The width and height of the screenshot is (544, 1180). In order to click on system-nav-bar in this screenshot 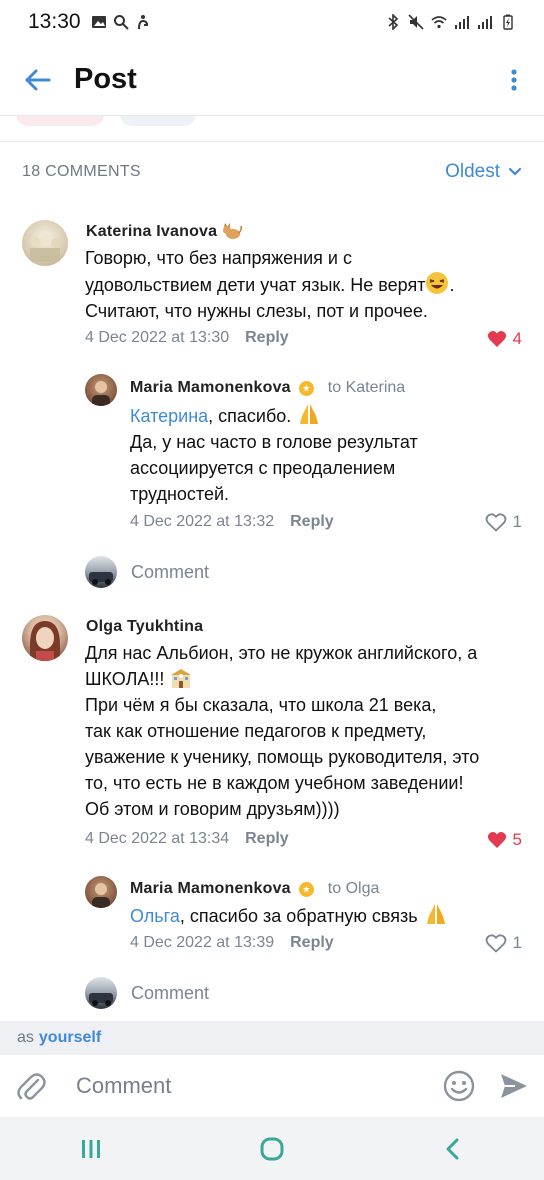, I will do `click(272, 1148)`.